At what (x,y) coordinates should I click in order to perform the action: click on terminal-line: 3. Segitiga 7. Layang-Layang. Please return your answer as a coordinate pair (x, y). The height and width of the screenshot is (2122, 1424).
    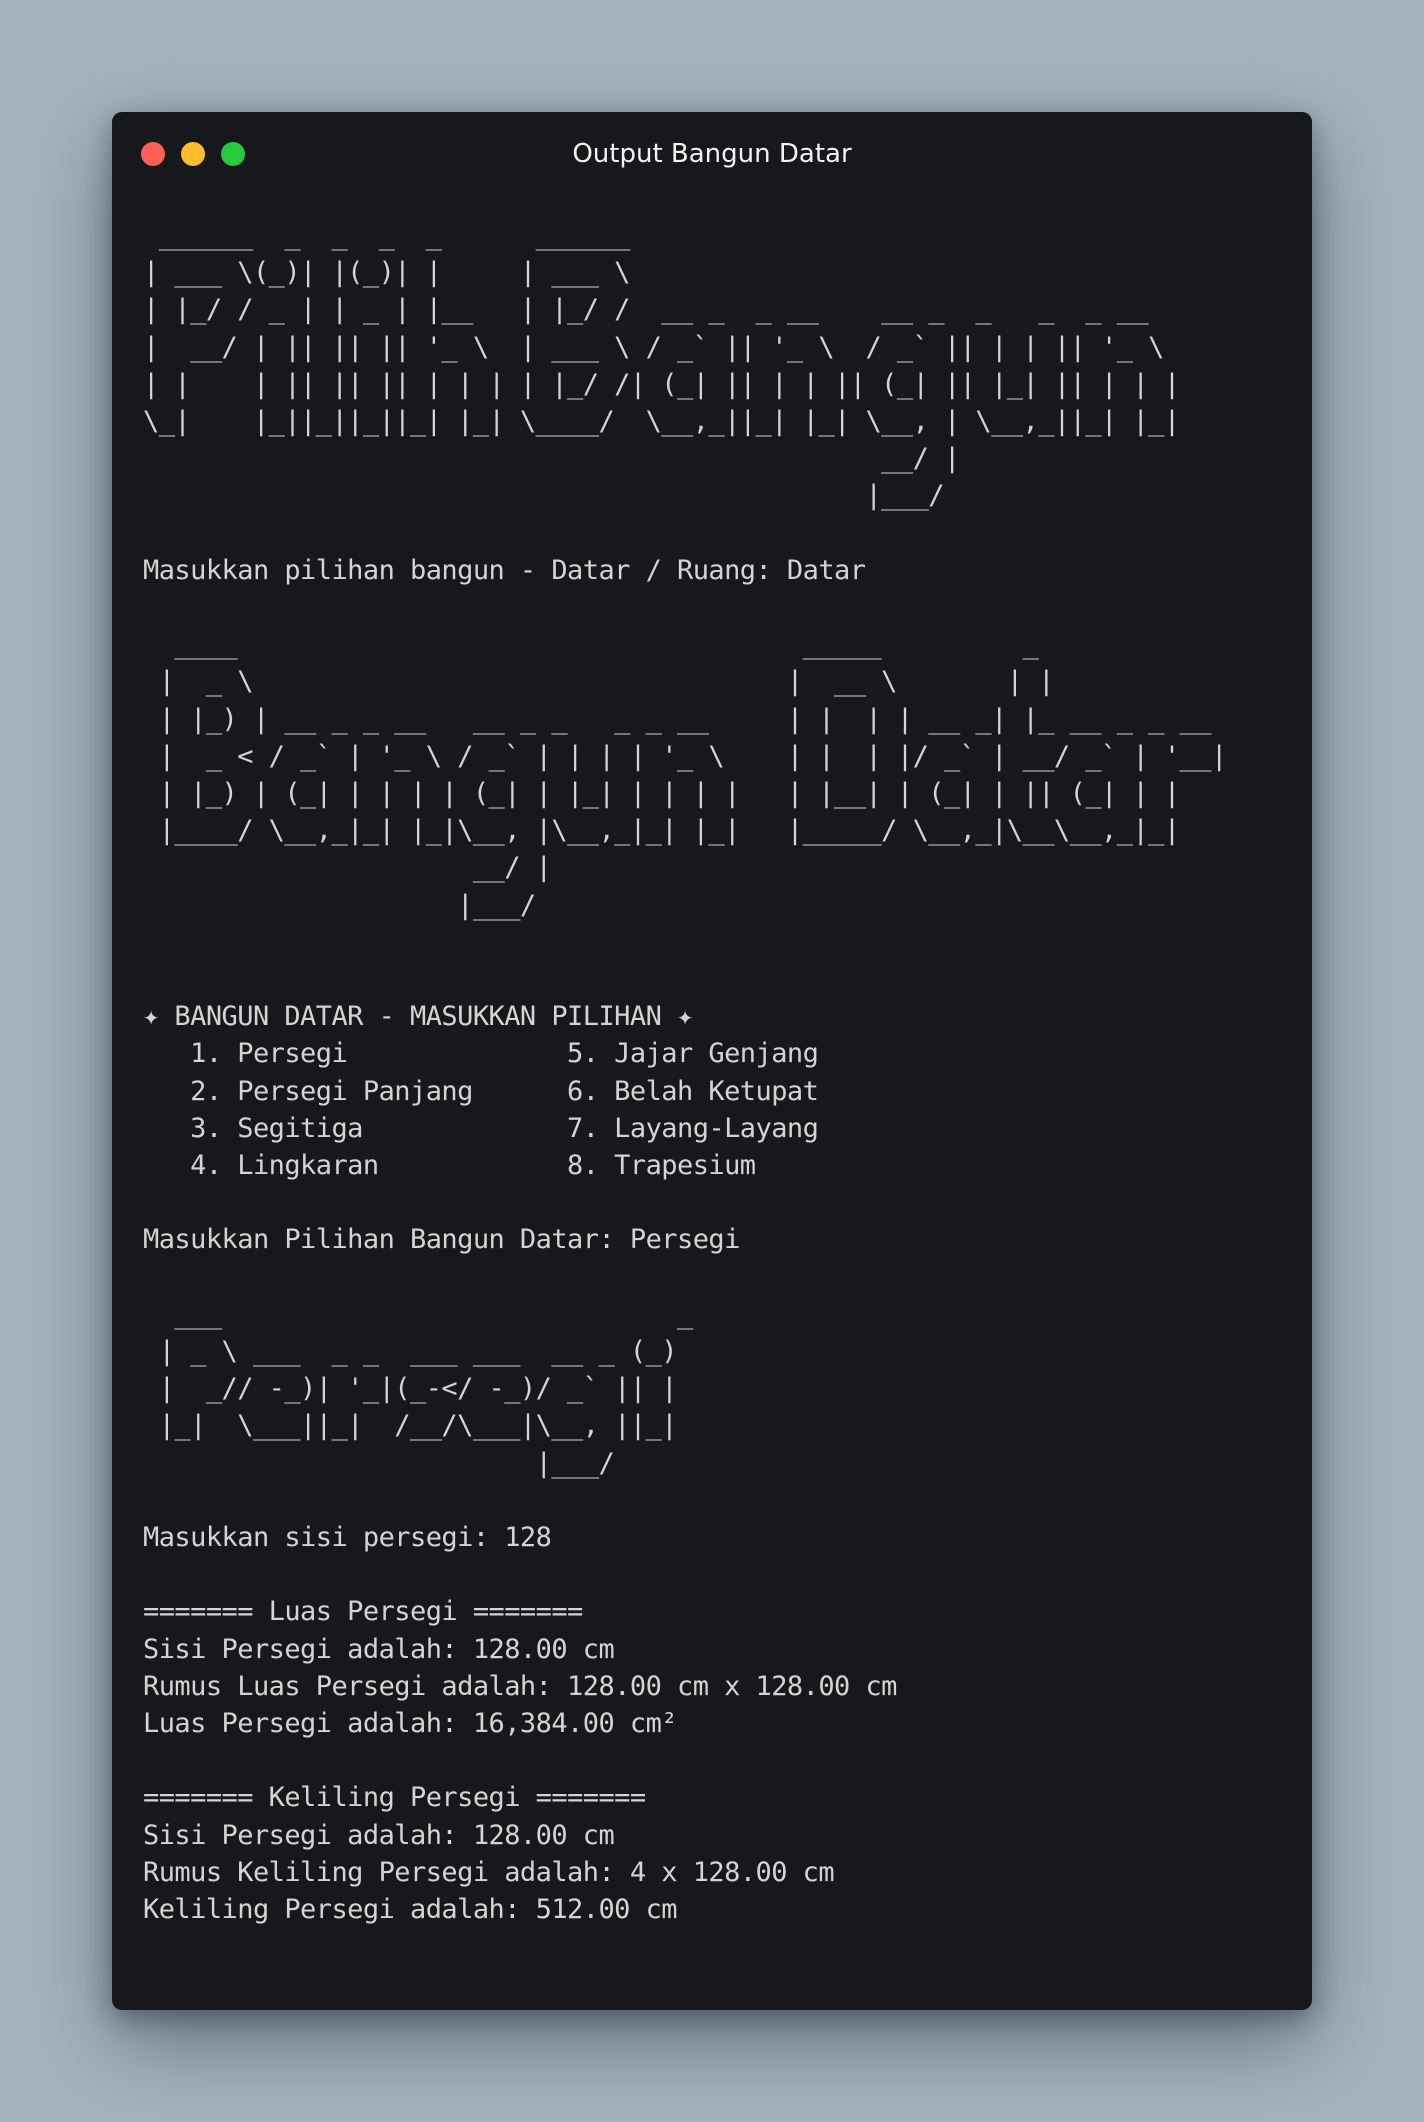
    Looking at the image, I should click on (481, 1128).